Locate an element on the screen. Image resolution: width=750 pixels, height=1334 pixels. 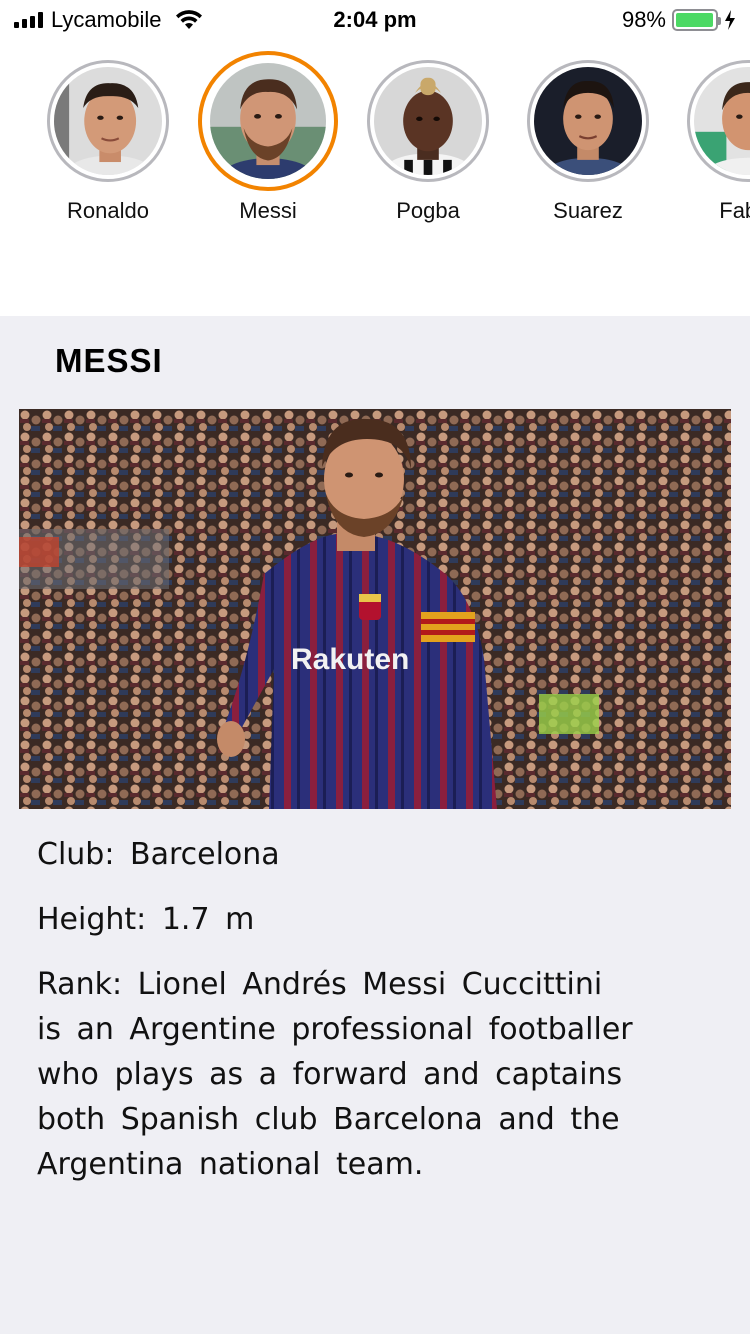
player-item-messi: Messi is located at coordinates (268, 137).